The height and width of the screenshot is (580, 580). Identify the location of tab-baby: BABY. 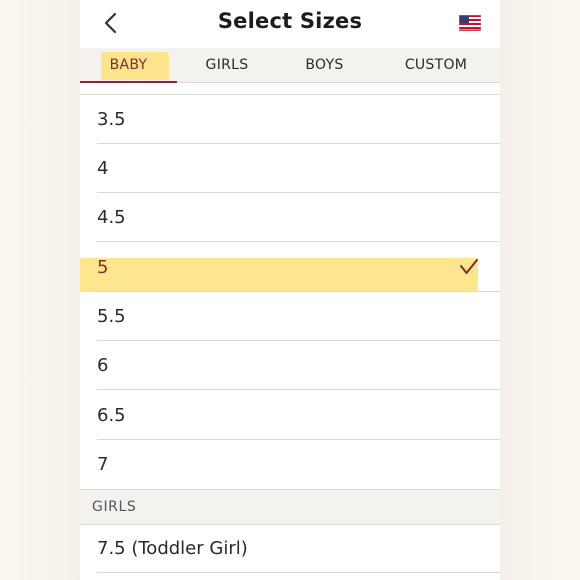
(128, 65).